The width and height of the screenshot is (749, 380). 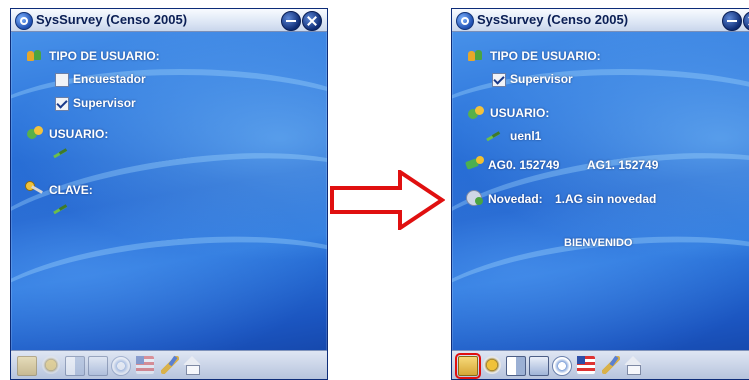 What do you see at coordinates (71, 190) in the screenshot?
I see `password-label: CLAVE:` at bounding box center [71, 190].